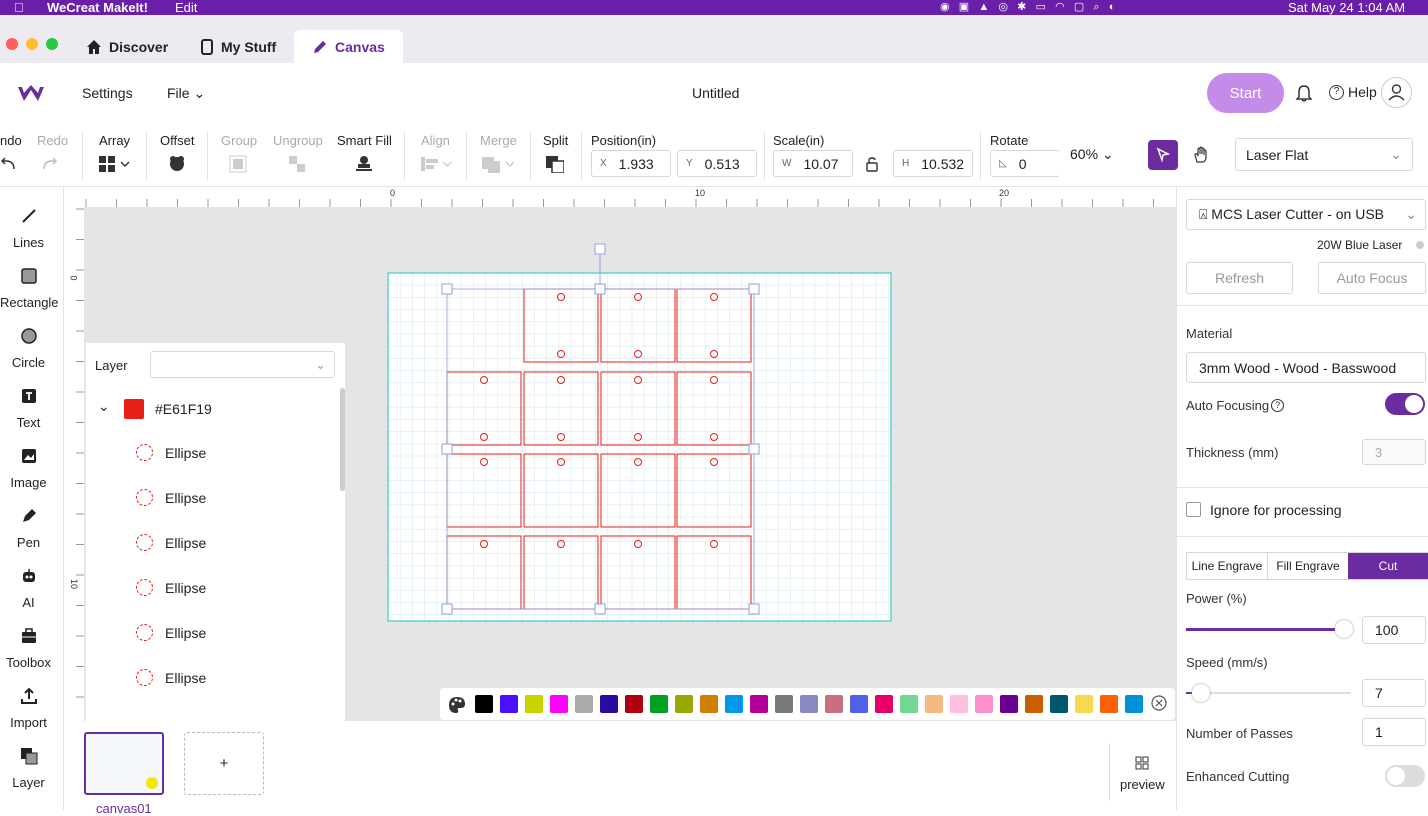 The height and width of the screenshot is (816, 1428). What do you see at coordinates (1268, 693) in the screenshot?
I see `speed-slider-track` at bounding box center [1268, 693].